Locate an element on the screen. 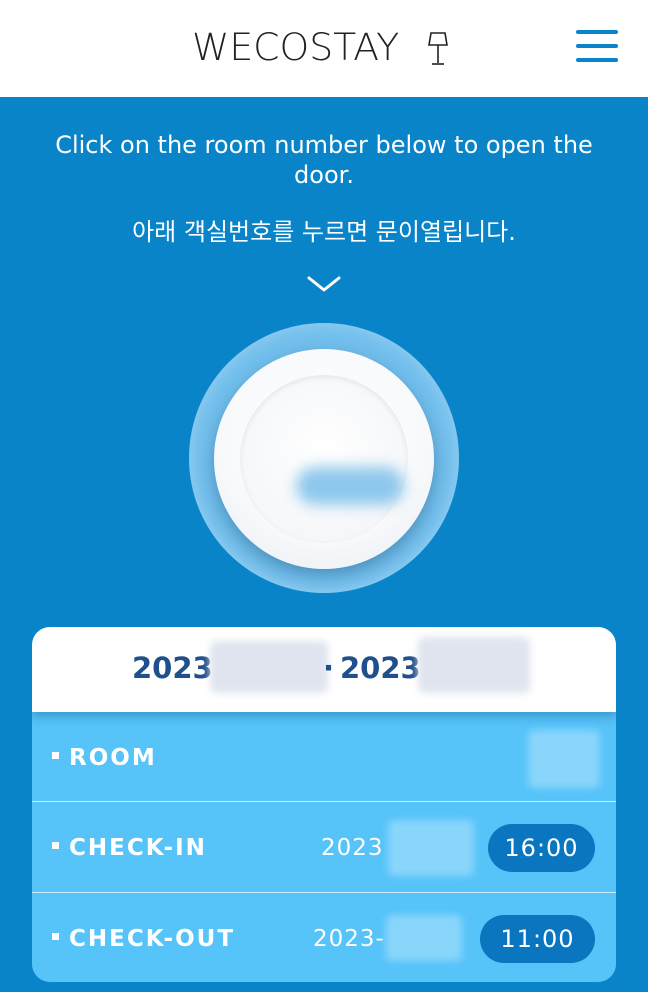  check-in-label: CHECK-IN is located at coordinates (129, 848).